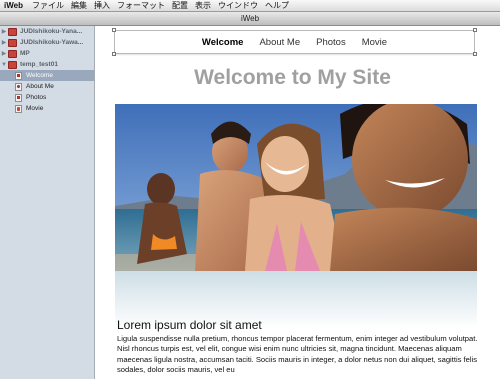 The width and height of the screenshot is (500, 379). I want to click on nav-welcome: Welcome, so click(223, 42).